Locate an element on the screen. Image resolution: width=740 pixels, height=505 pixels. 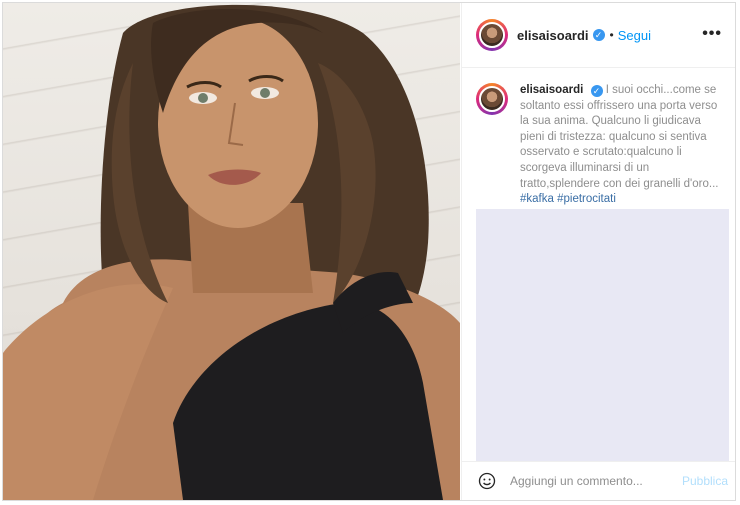
follow-button: Segui is located at coordinates (634, 35).